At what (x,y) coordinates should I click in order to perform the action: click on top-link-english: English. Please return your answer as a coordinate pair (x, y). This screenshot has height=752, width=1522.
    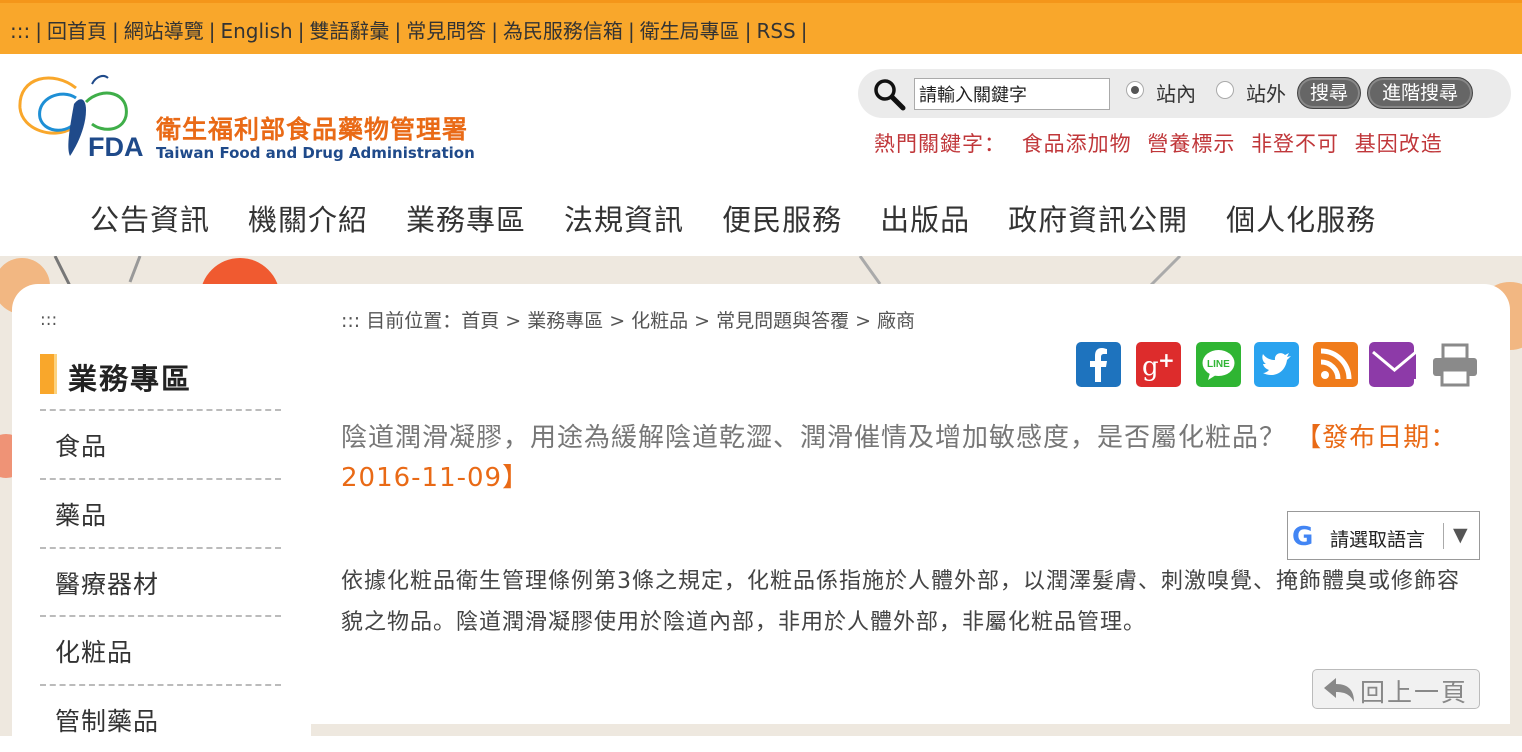
    Looking at the image, I should click on (256, 31).